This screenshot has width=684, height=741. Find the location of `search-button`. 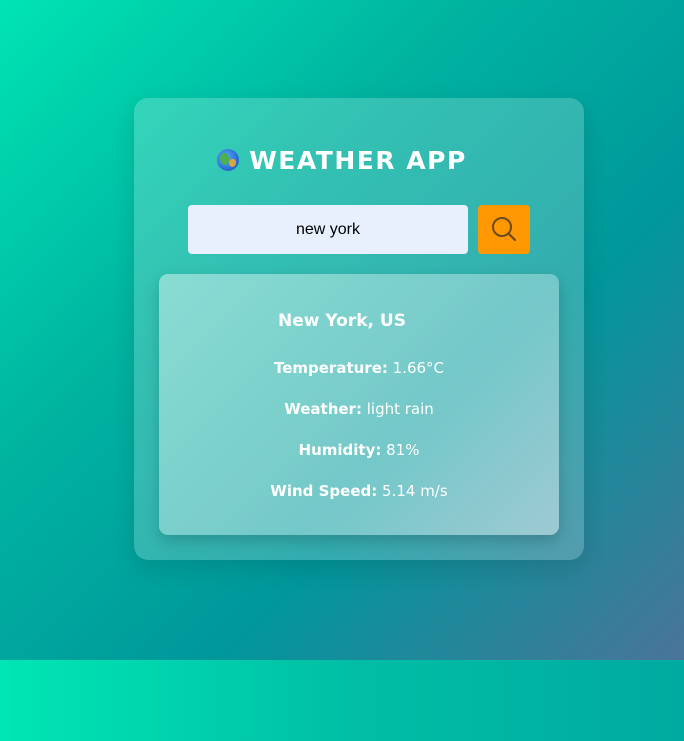

search-button is located at coordinates (504, 229).